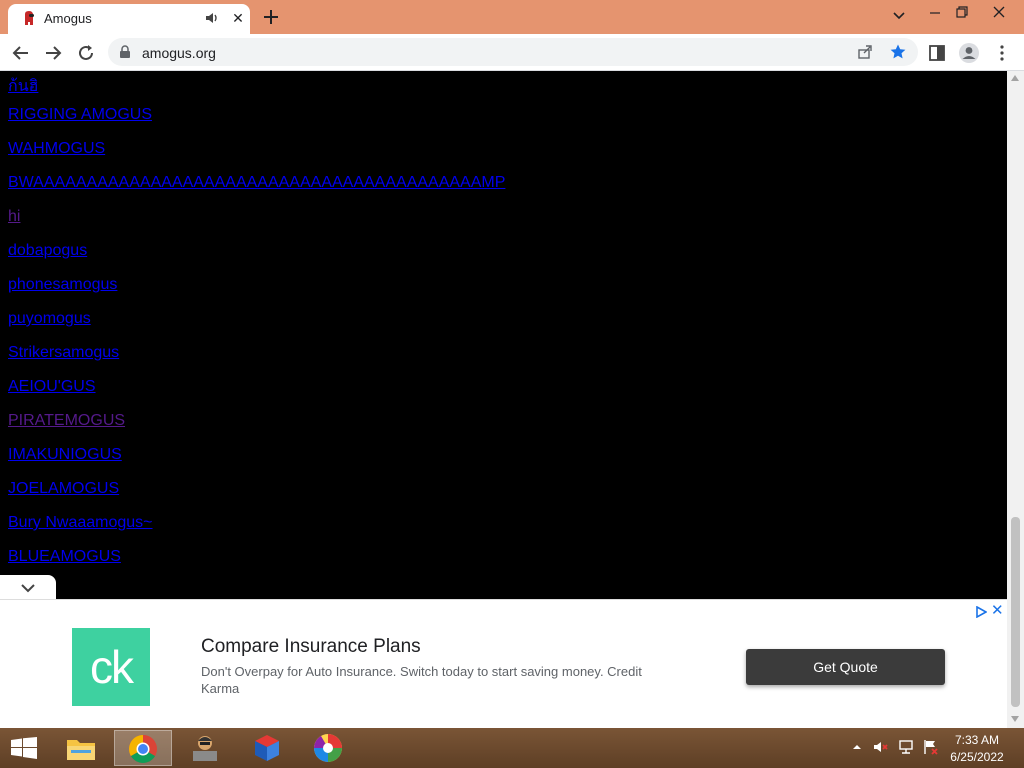  Describe the element at coordinates (66, 421) in the screenshot. I see `page-link: PIRATEMOGUS` at that location.